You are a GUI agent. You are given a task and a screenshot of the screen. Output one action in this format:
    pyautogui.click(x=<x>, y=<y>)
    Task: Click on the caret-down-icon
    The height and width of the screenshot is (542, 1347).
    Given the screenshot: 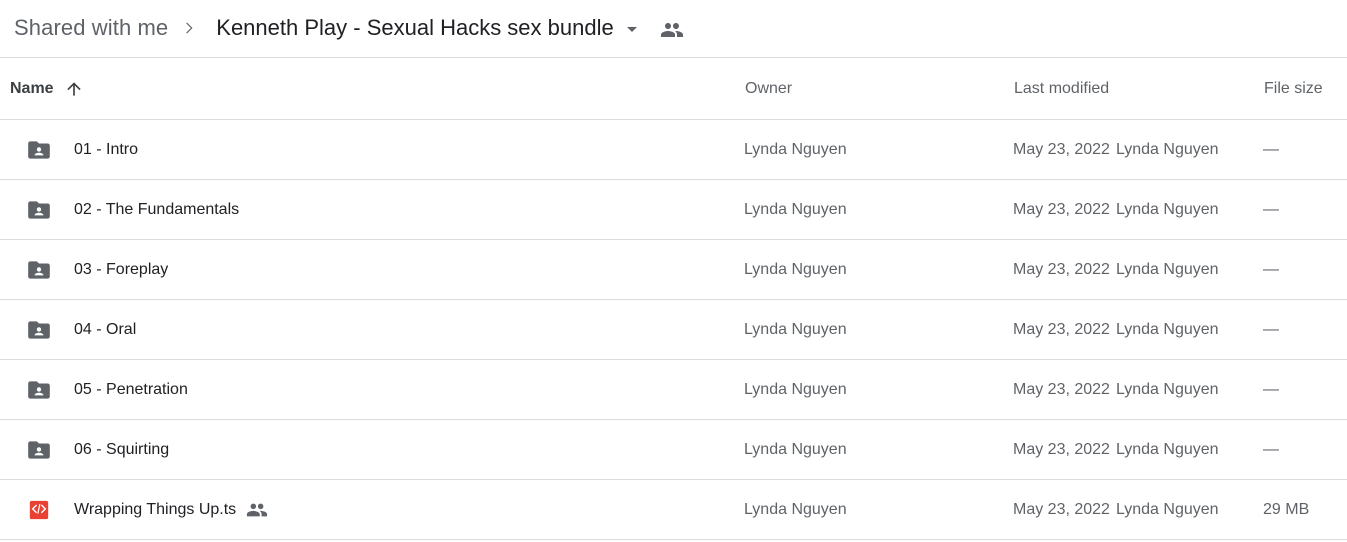 What is the action you would take?
    pyautogui.click(x=632, y=29)
    